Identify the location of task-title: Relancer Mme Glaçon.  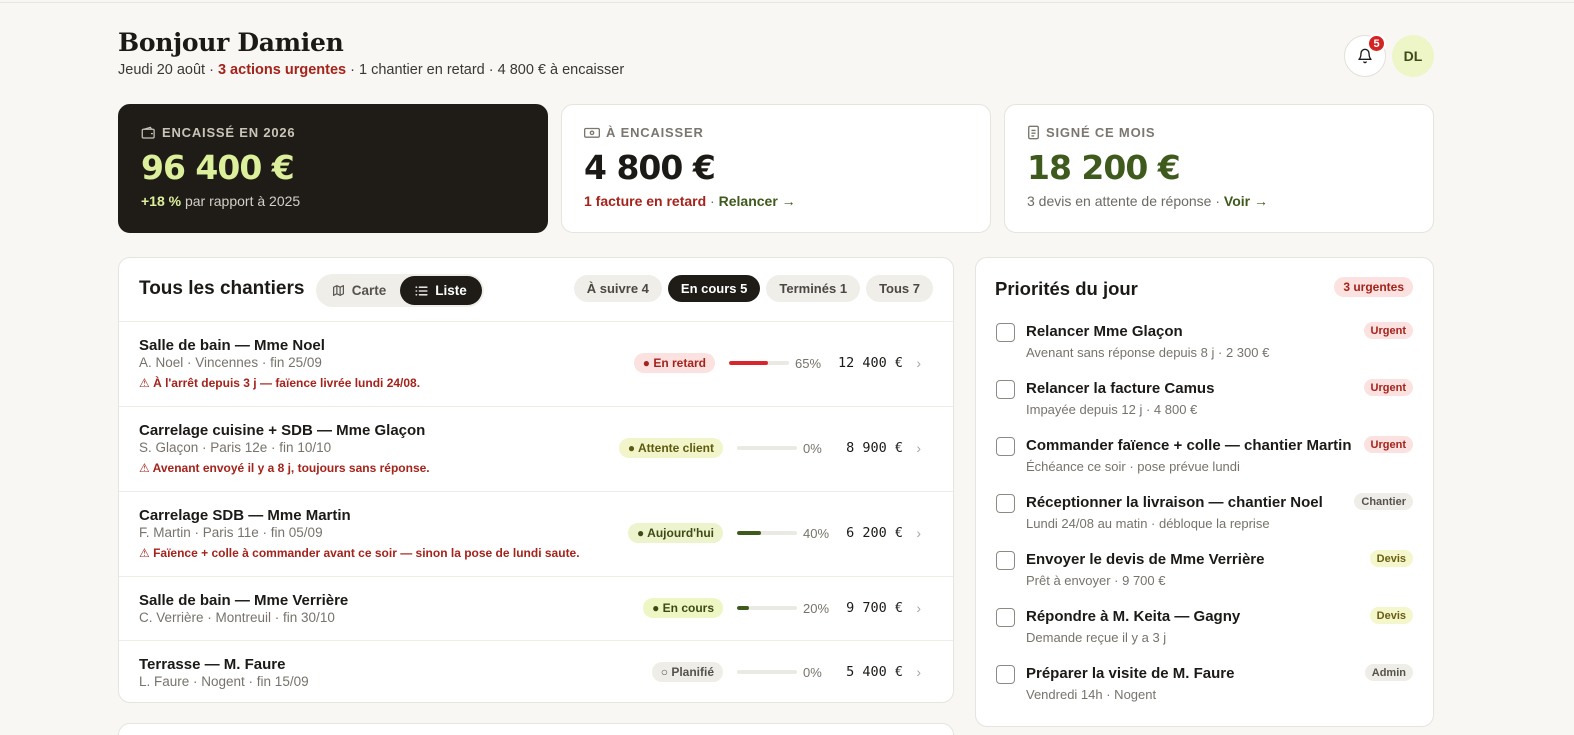
(1104, 331).